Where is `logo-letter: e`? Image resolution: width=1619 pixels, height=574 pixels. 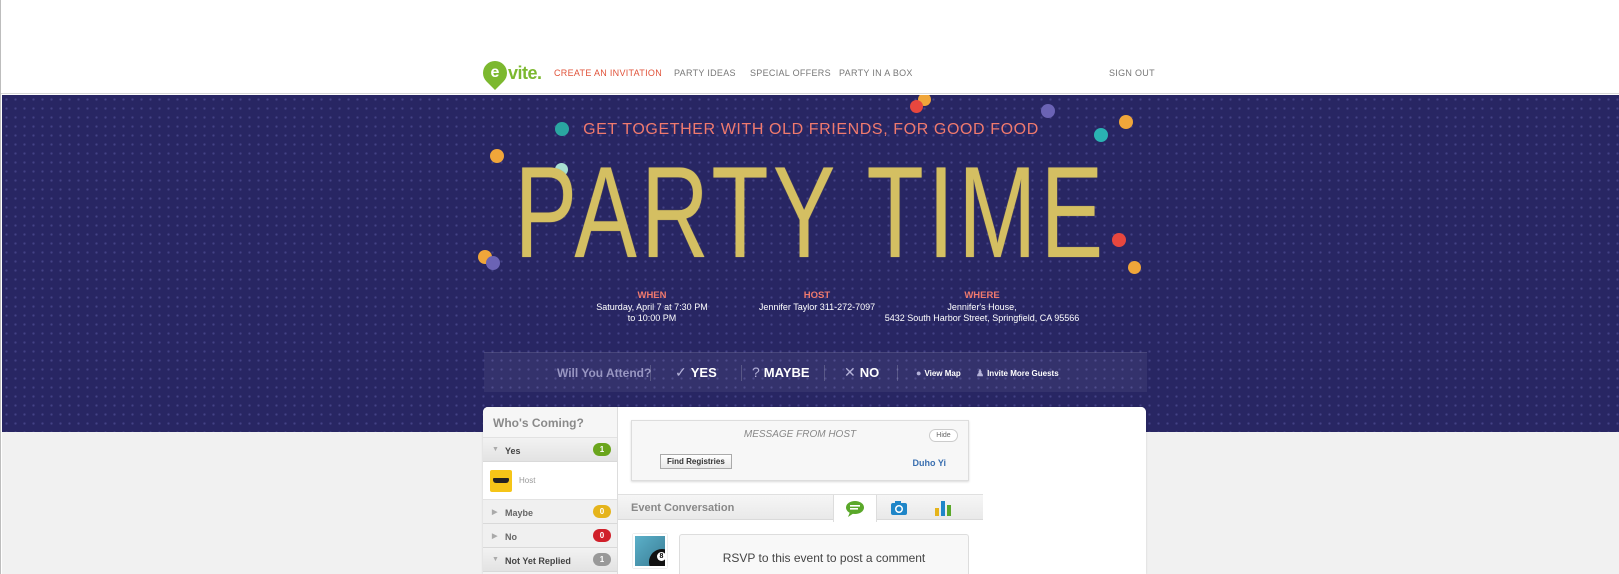
logo-letter: e is located at coordinates (495, 72).